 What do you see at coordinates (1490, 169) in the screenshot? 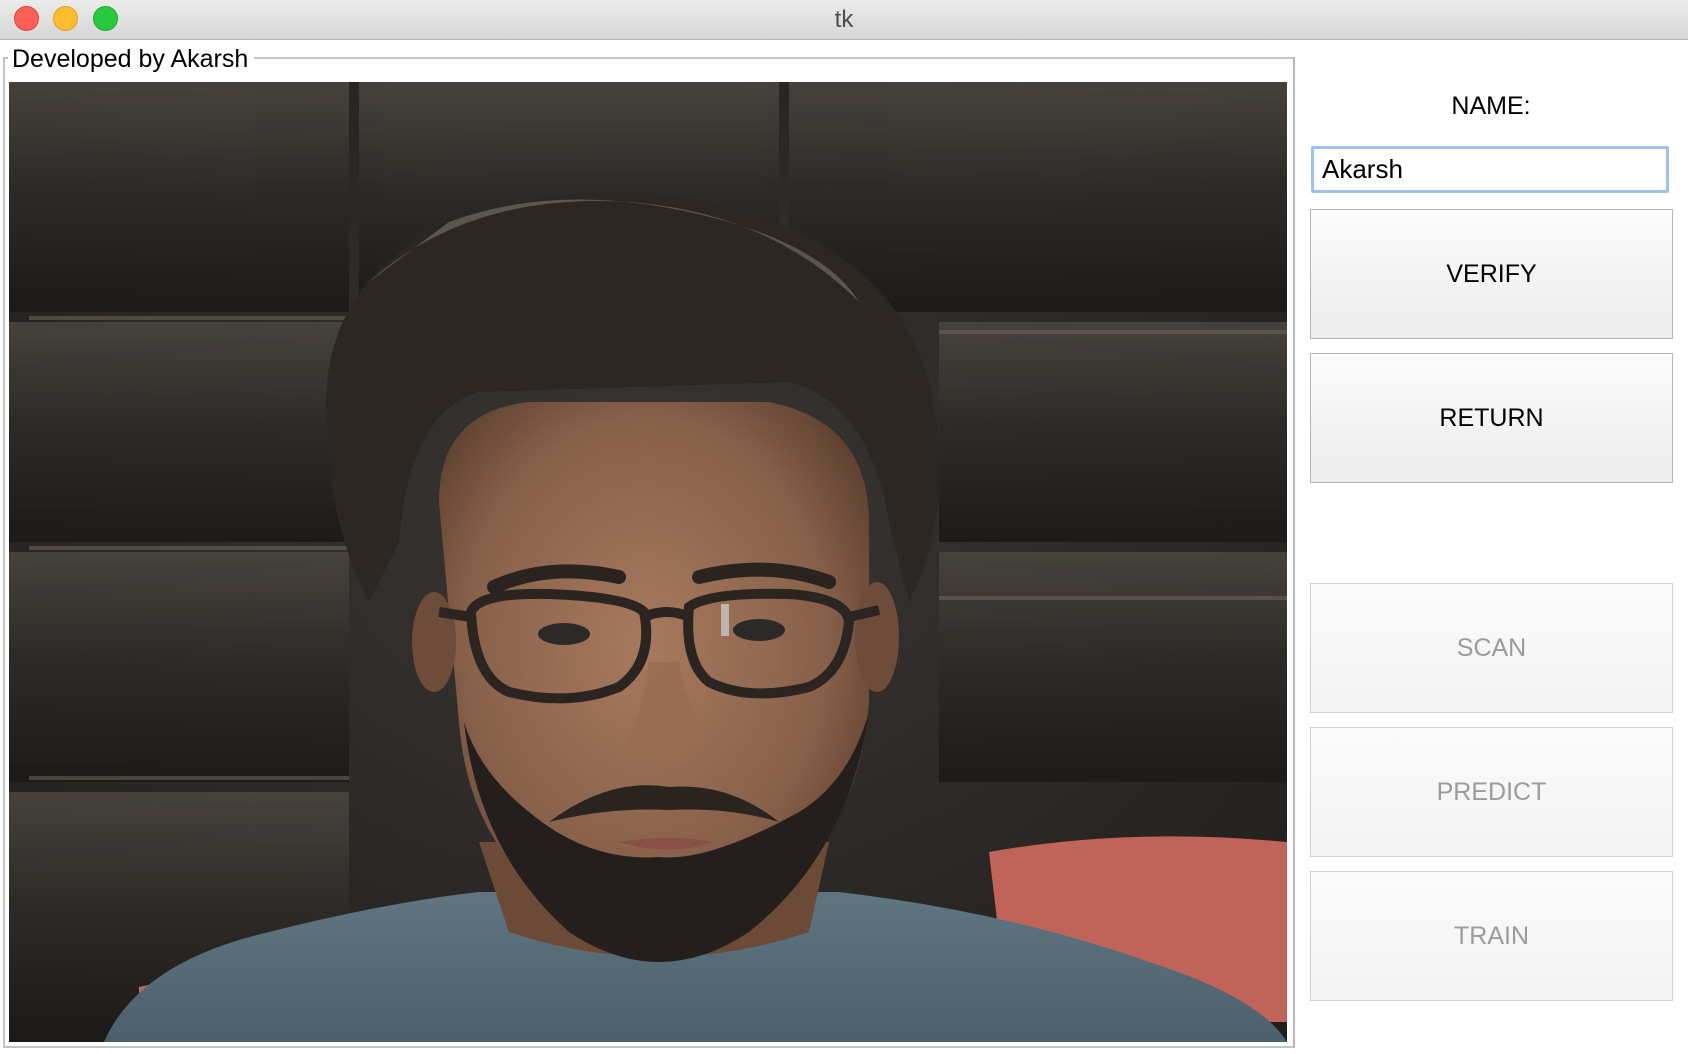
I see `name-input` at bounding box center [1490, 169].